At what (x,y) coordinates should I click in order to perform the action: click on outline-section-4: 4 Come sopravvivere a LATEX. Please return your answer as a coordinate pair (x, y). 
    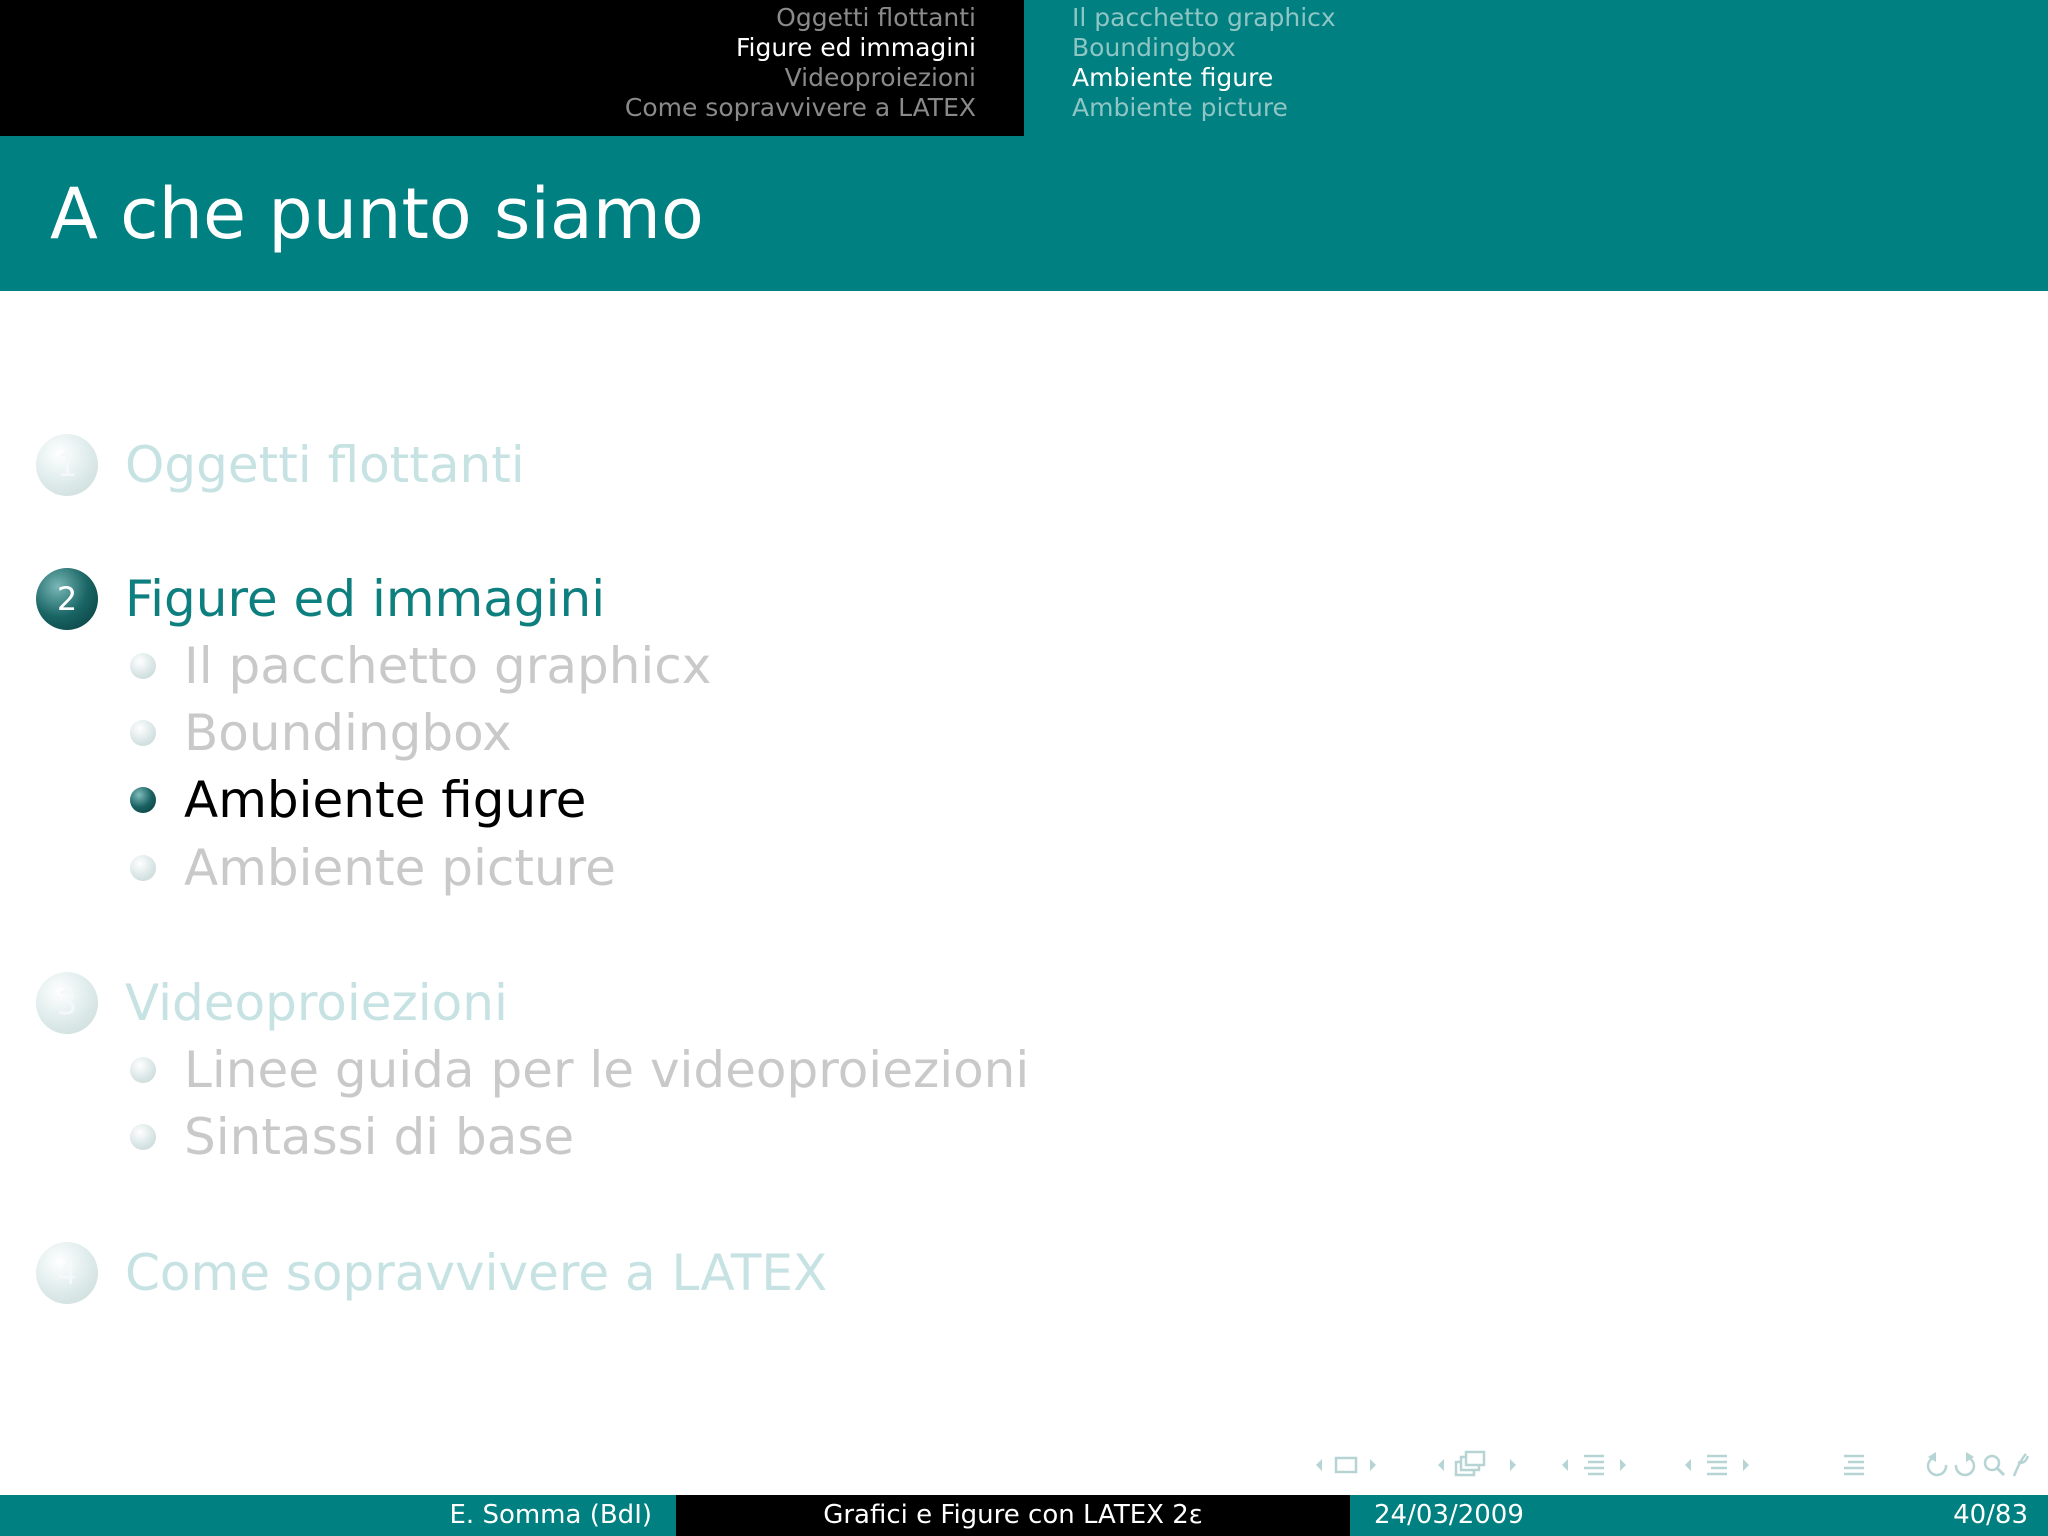
    Looking at the image, I should click on (431, 1273).